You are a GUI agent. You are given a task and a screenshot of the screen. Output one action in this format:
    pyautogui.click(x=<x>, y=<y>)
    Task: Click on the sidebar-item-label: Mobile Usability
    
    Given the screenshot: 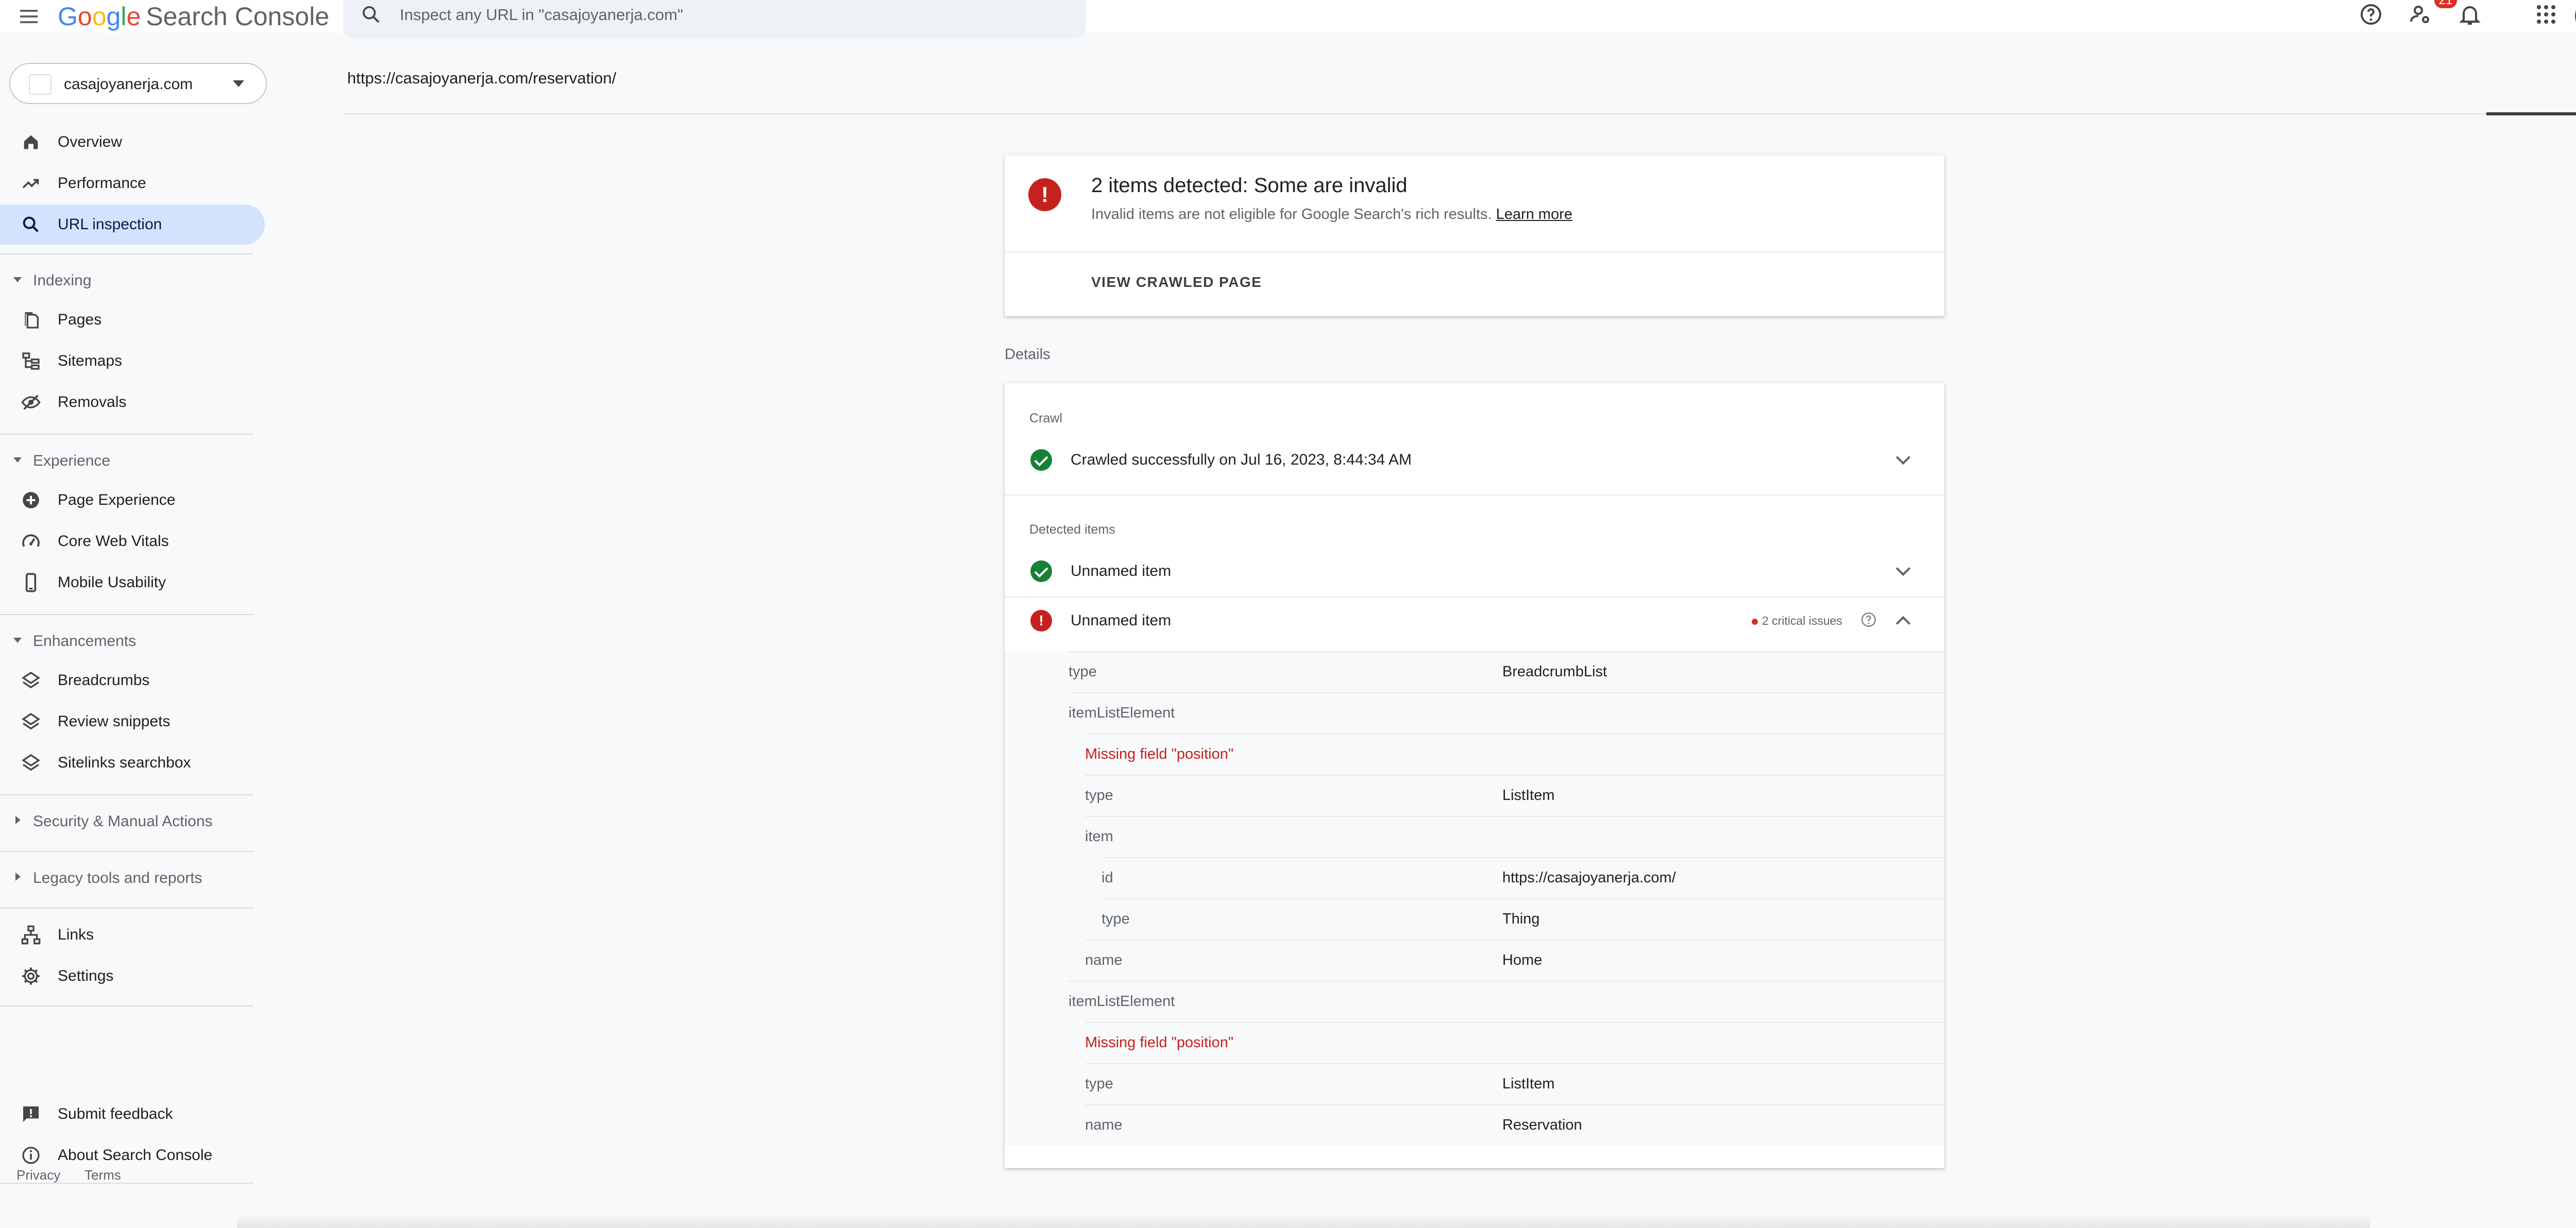 What is the action you would take?
    pyautogui.click(x=112, y=582)
    